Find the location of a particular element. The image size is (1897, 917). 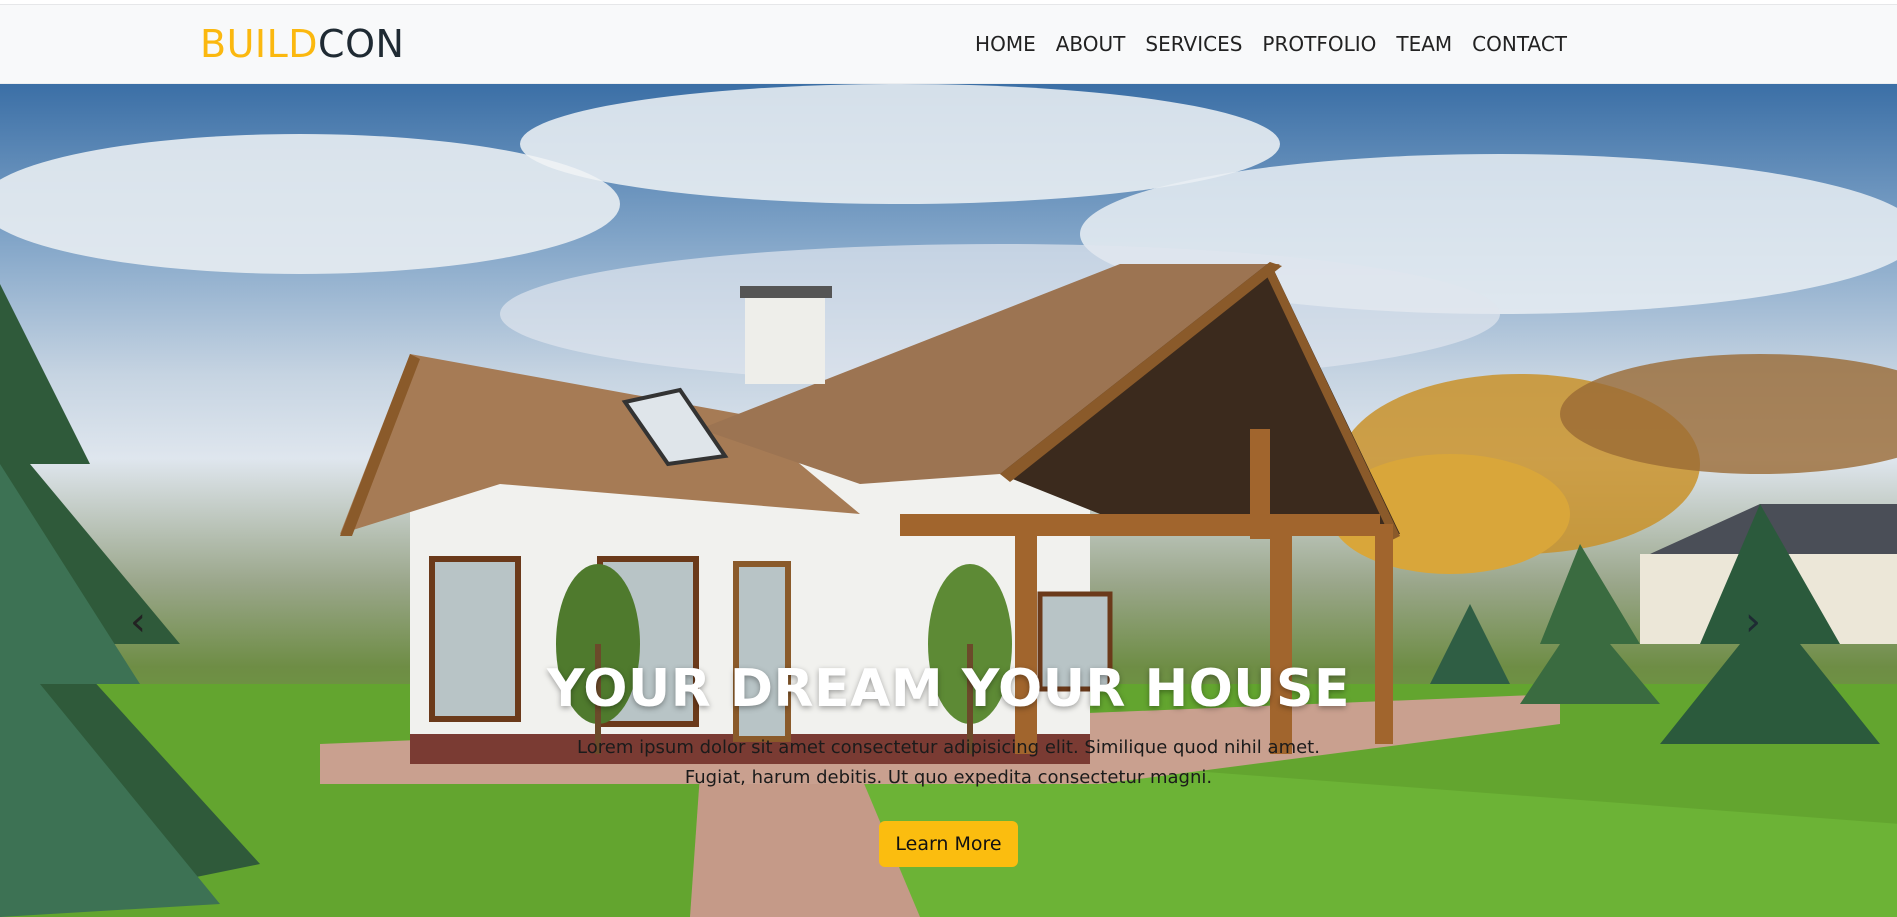

nav-team: TEAM is located at coordinates (1424, 44).